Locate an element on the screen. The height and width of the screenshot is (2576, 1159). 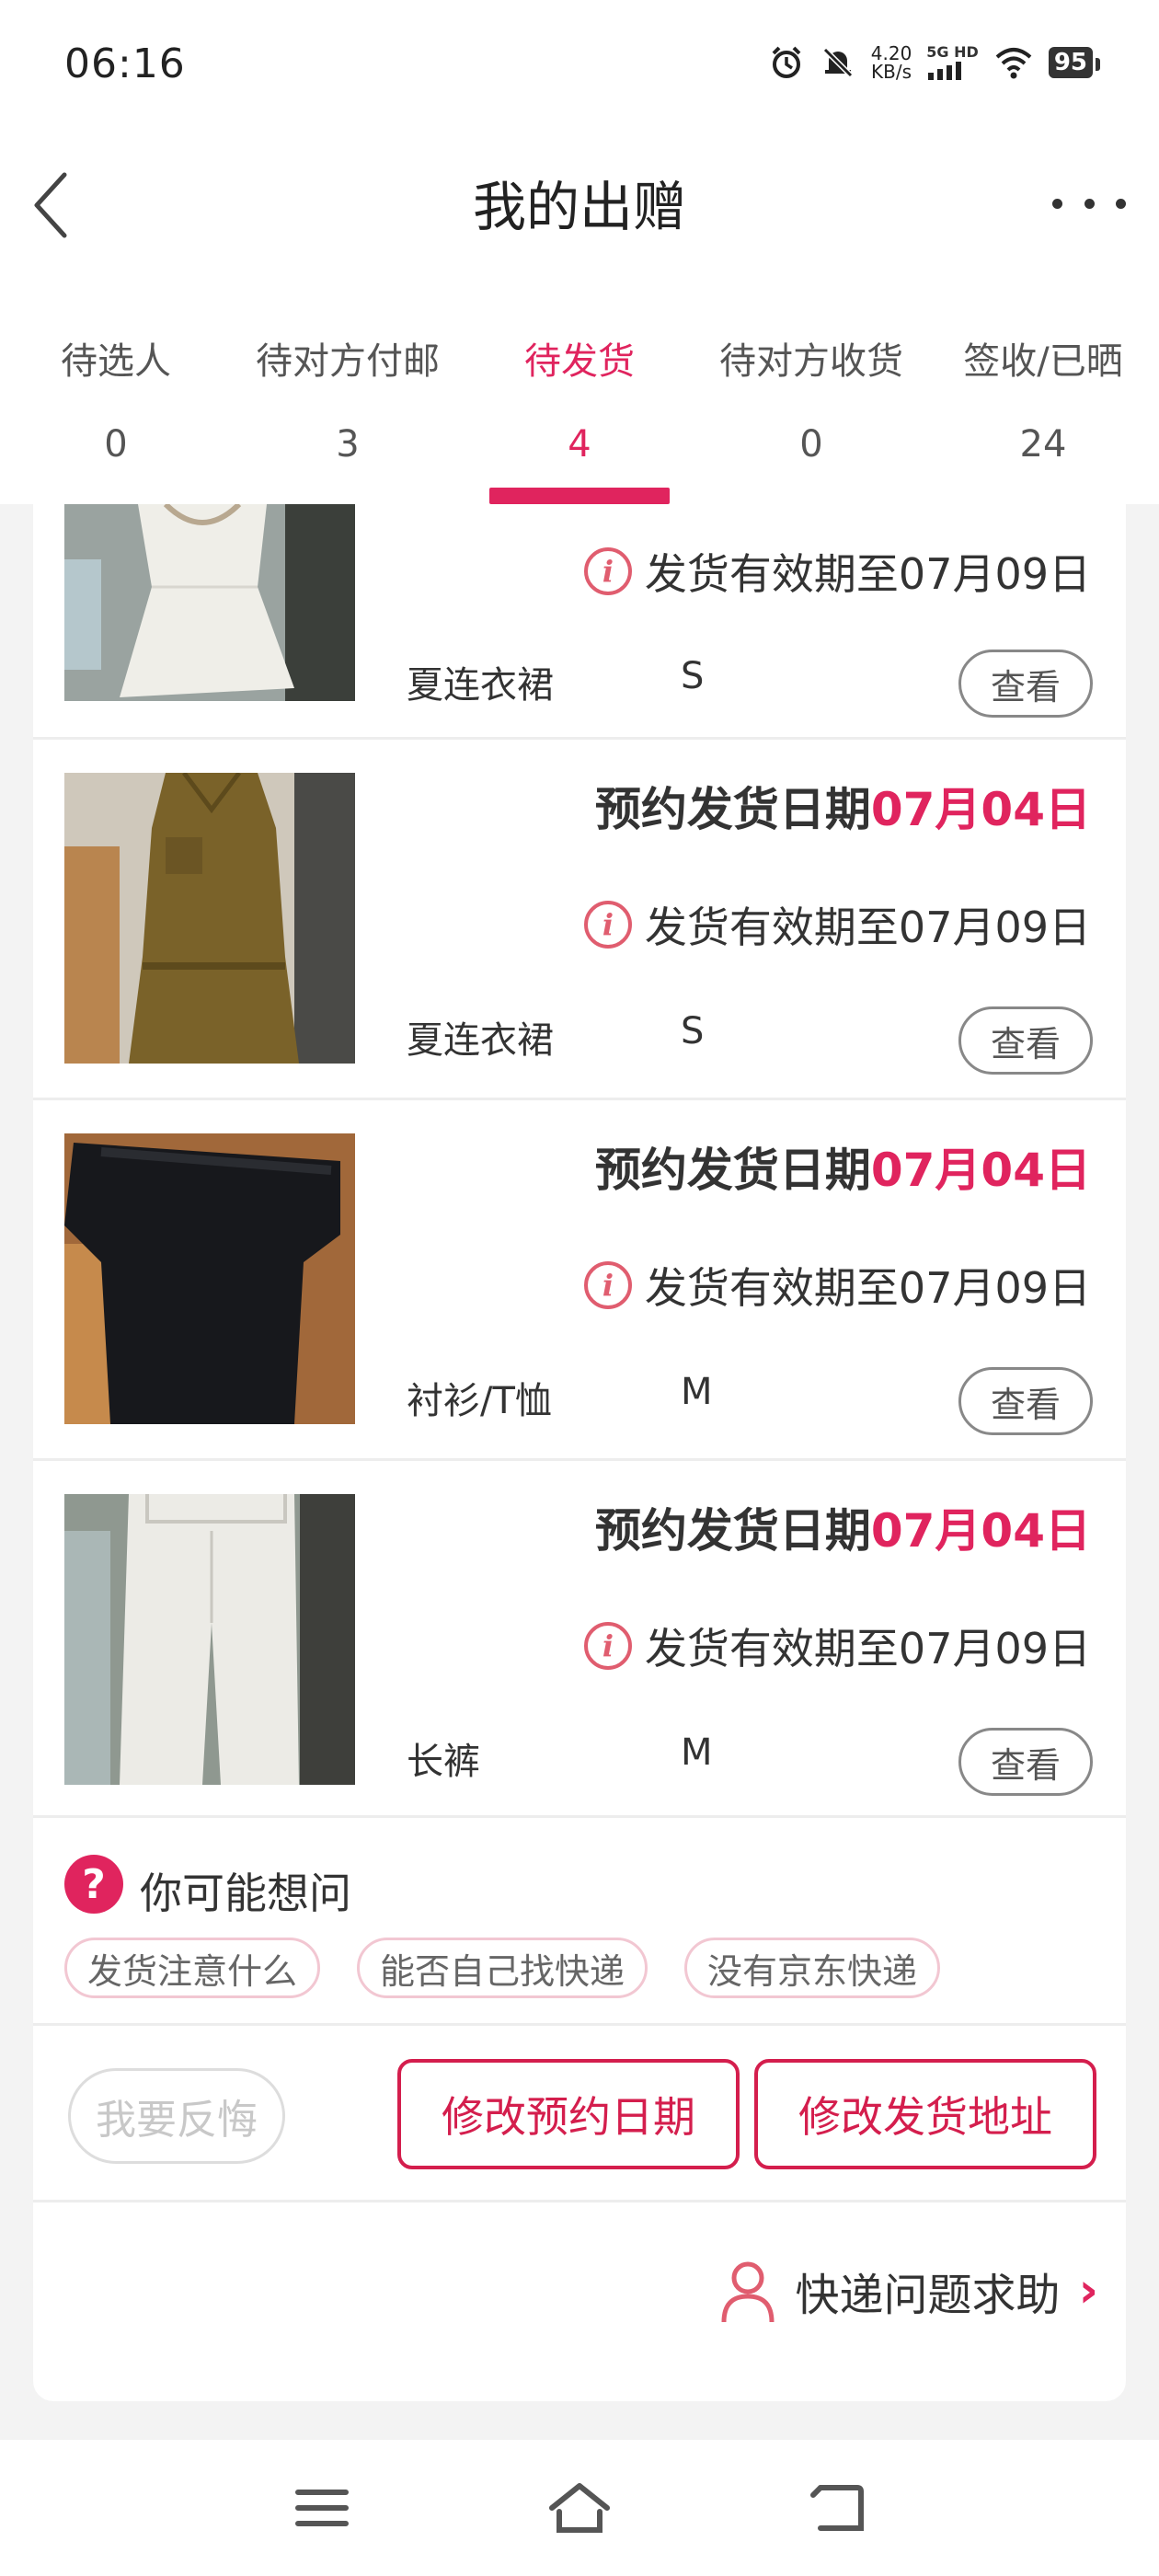
status-bar: 06:16 4.20 KB/s 5G HD 95 is located at coordinates (579, 69).